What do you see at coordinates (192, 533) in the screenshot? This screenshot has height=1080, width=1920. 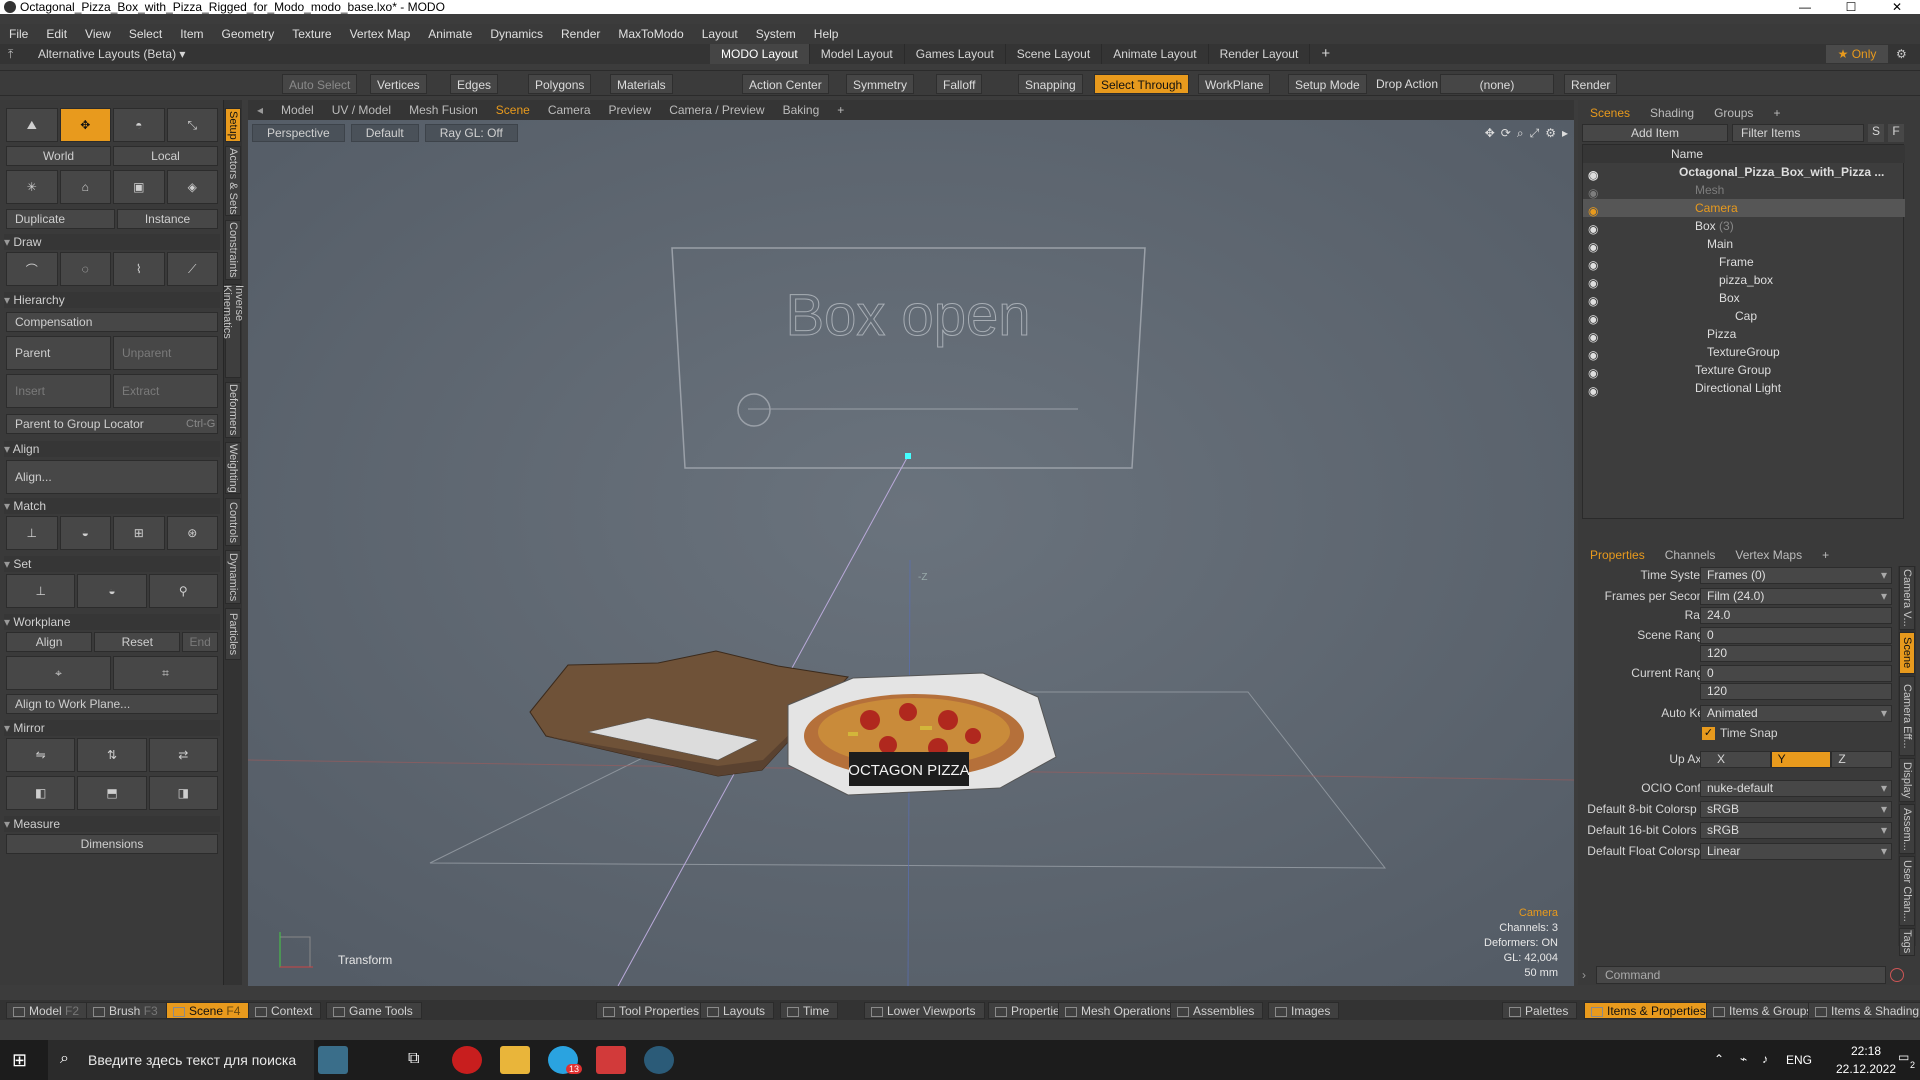 I see `match-transform-icon: ⊛` at bounding box center [192, 533].